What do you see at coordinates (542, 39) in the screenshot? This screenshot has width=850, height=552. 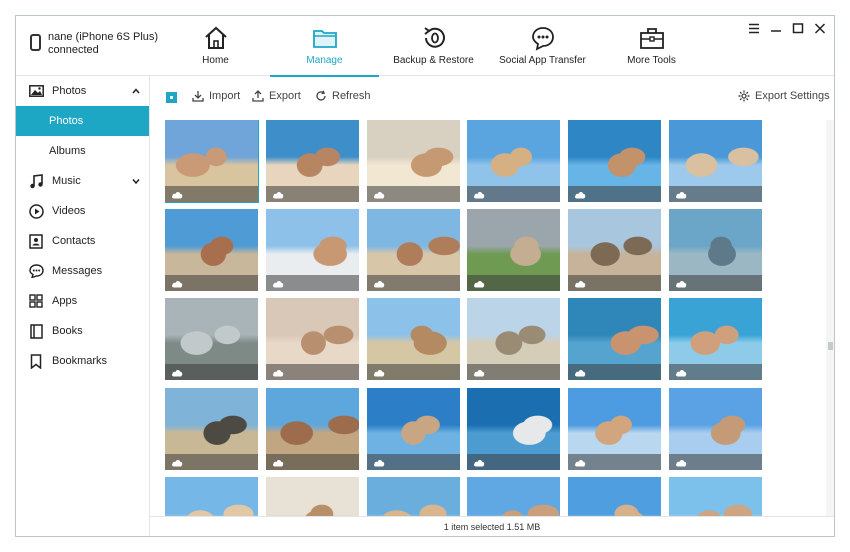 I see `chat-bubble-icon` at bounding box center [542, 39].